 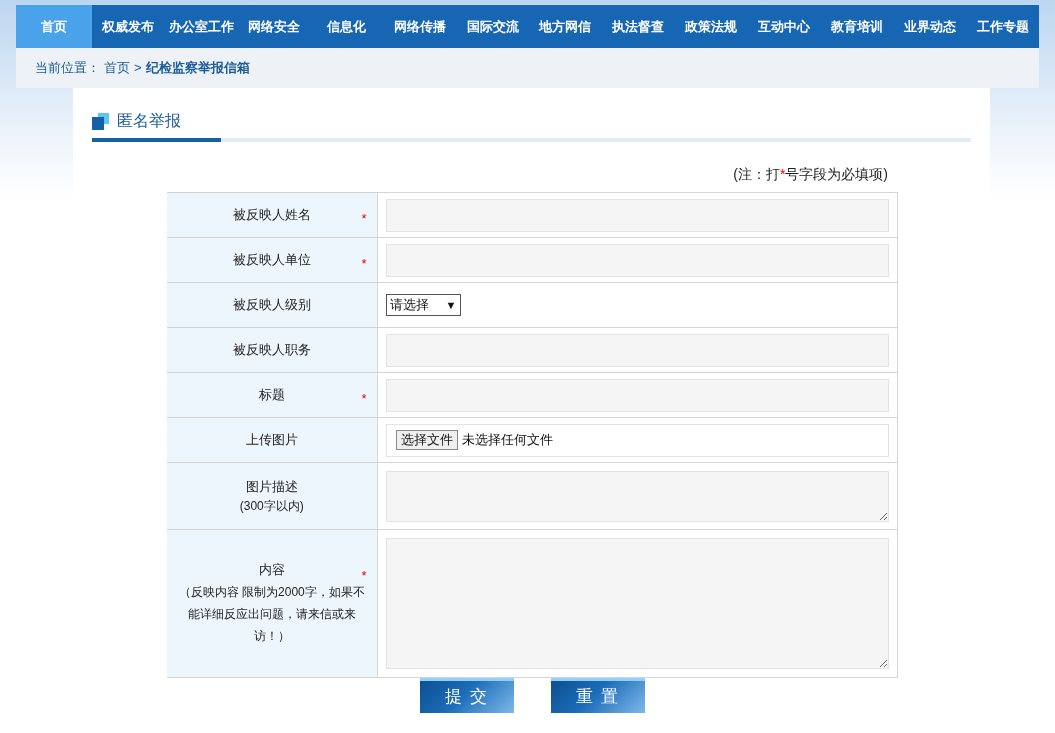 I want to click on field-label: 被反映人姓名, so click(x=271, y=215).